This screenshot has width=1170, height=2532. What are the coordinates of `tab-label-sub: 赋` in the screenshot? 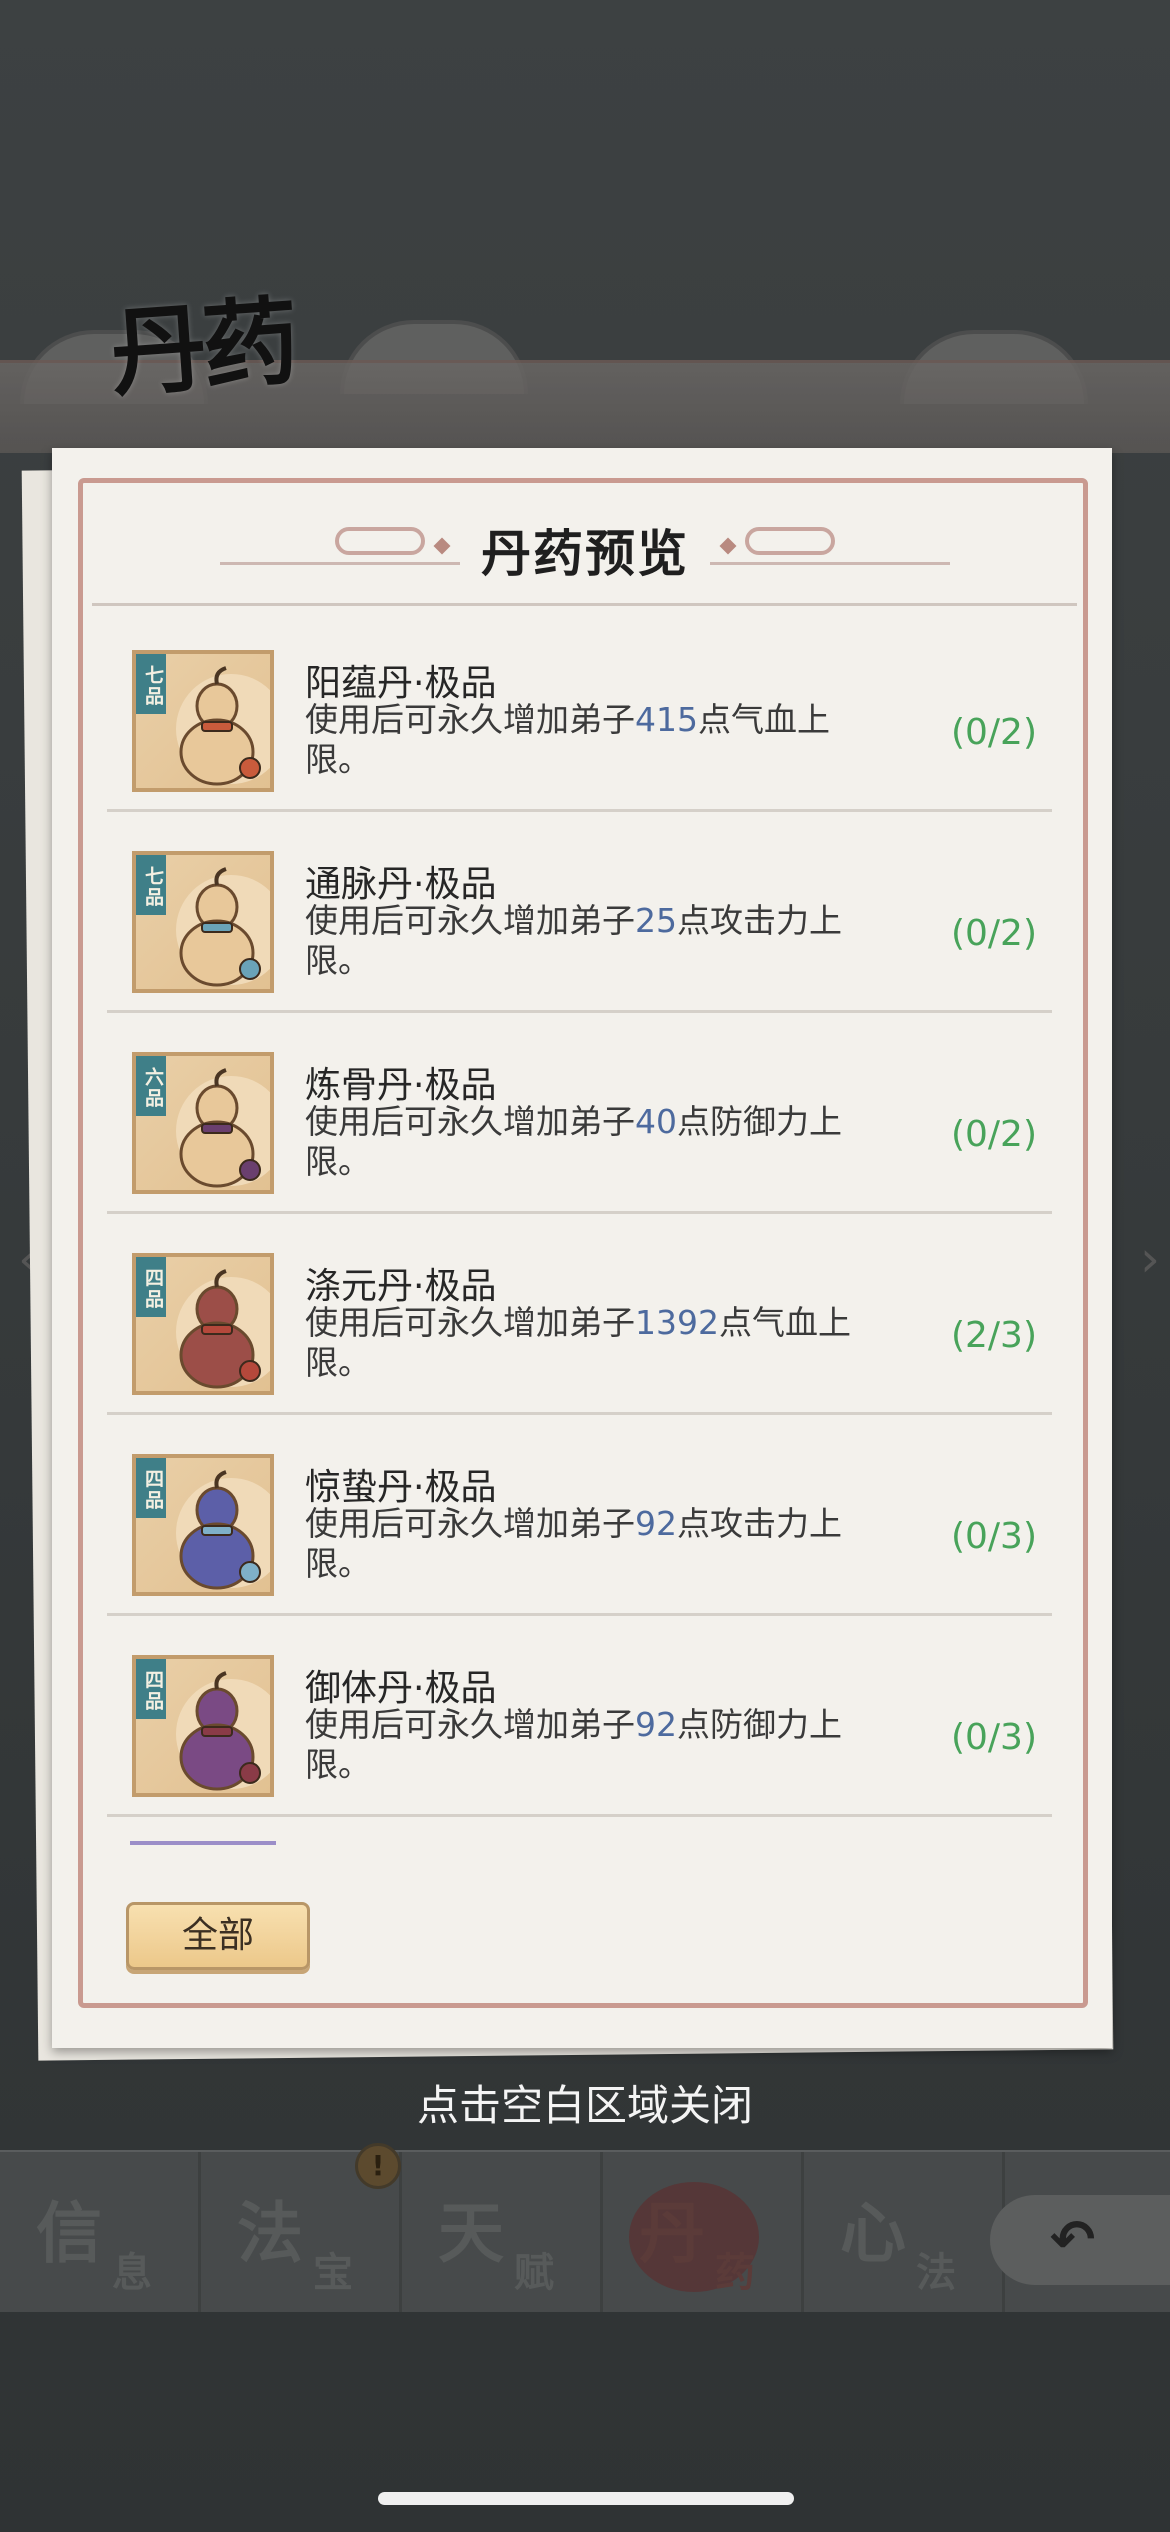 It's located at (534, 2272).